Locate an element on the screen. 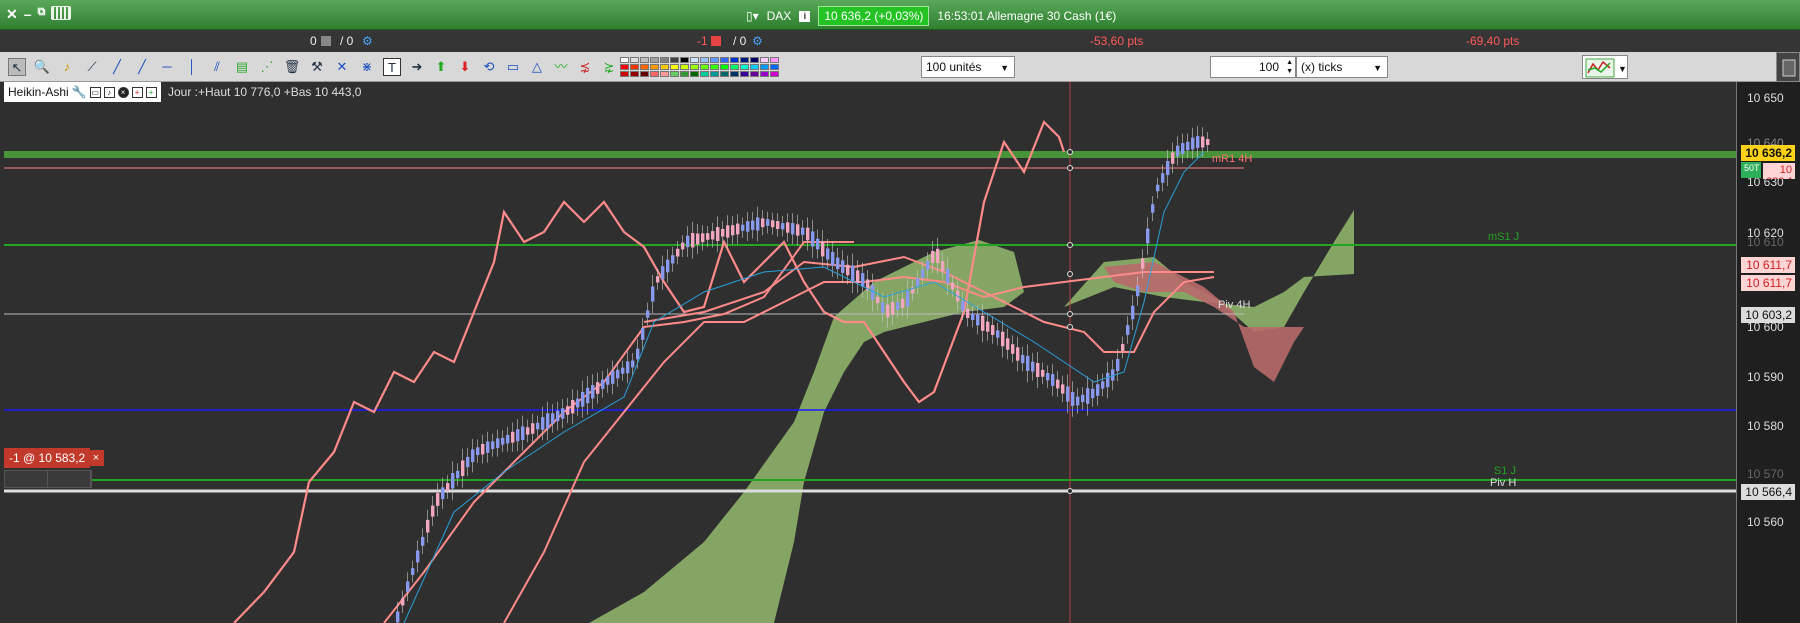 Image resolution: width=1800 pixels, height=623 pixels. rotate-tool-icon: ⟲ is located at coordinates (489, 67).